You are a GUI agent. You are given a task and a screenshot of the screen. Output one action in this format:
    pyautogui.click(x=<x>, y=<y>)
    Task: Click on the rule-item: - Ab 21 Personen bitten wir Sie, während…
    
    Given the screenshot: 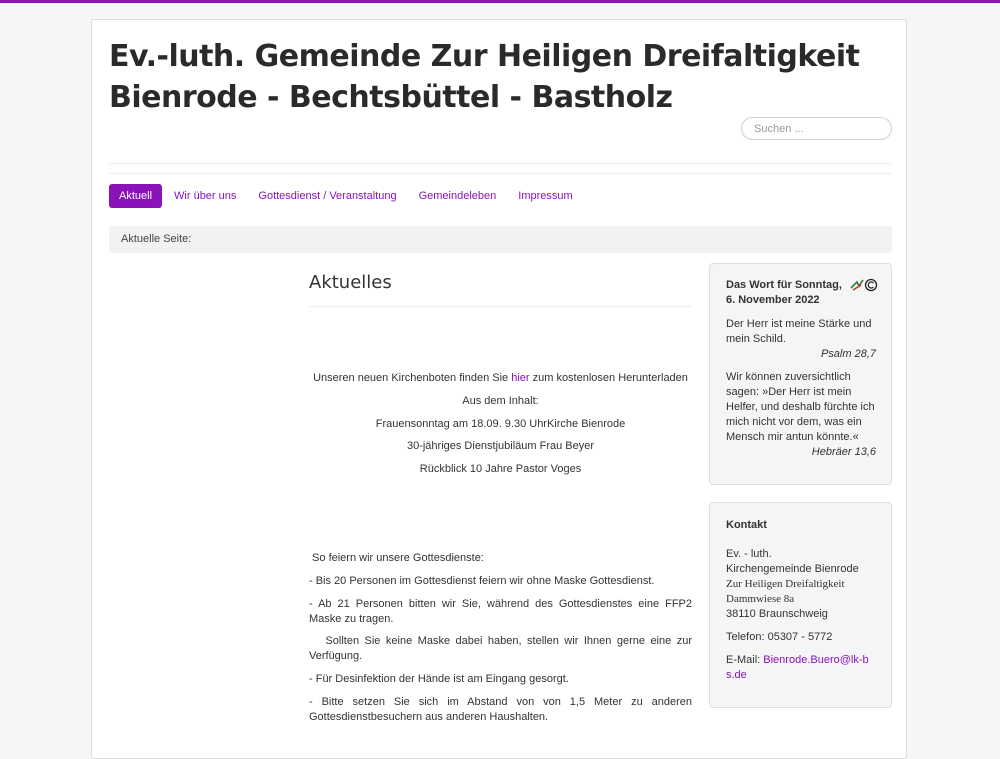 What is the action you would take?
    pyautogui.click(x=500, y=611)
    